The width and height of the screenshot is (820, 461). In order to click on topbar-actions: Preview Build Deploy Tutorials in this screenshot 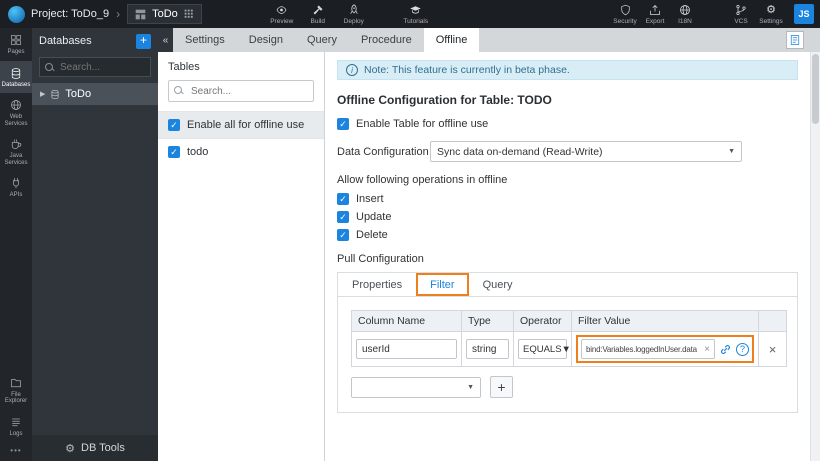, I will do `click(349, 14)`.